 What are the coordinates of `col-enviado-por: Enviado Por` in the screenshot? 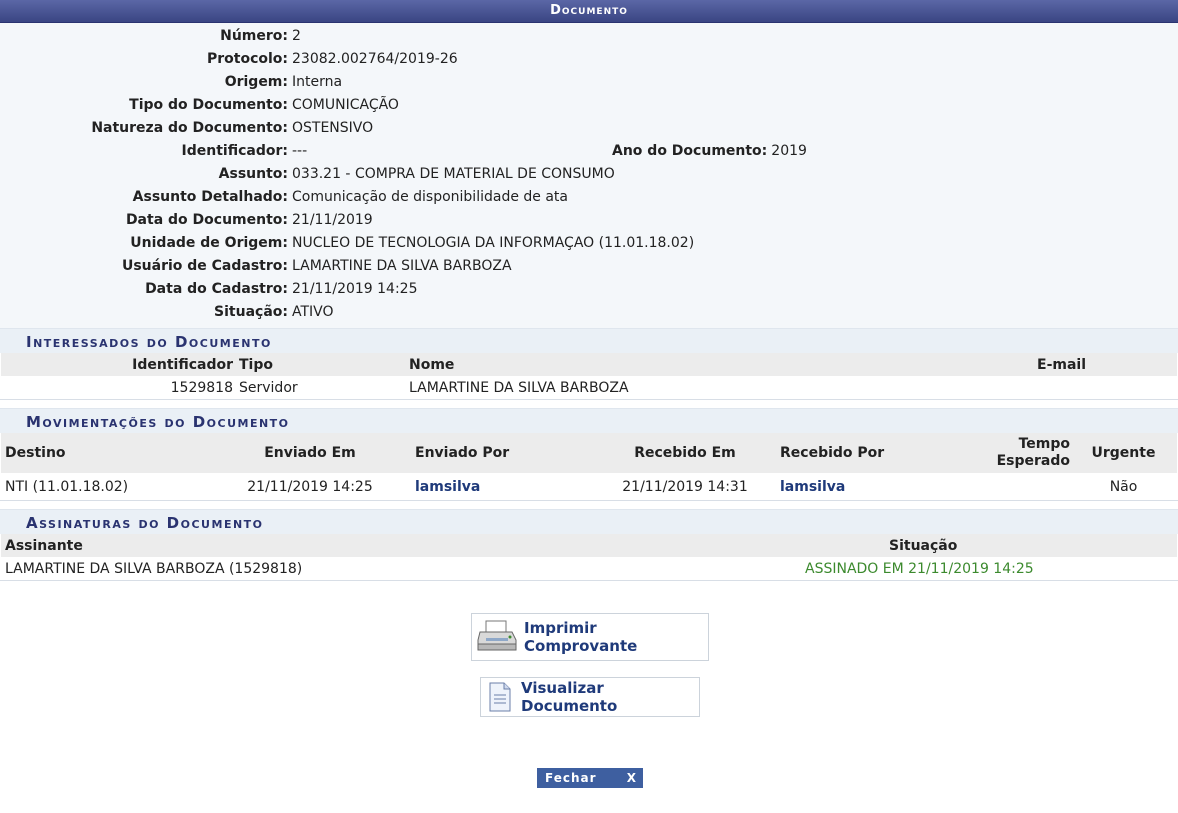 It's located at (502, 453).